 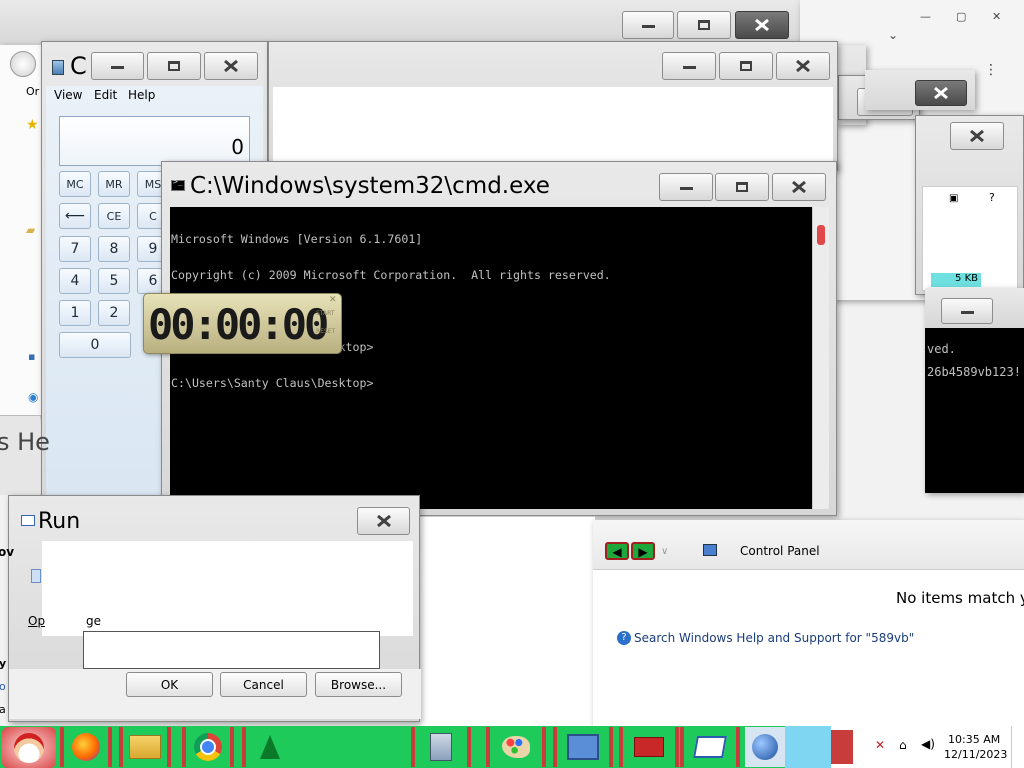 What do you see at coordinates (75, 313) in the screenshot?
I see `digit-1-button: 1` at bounding box center [75, 313].